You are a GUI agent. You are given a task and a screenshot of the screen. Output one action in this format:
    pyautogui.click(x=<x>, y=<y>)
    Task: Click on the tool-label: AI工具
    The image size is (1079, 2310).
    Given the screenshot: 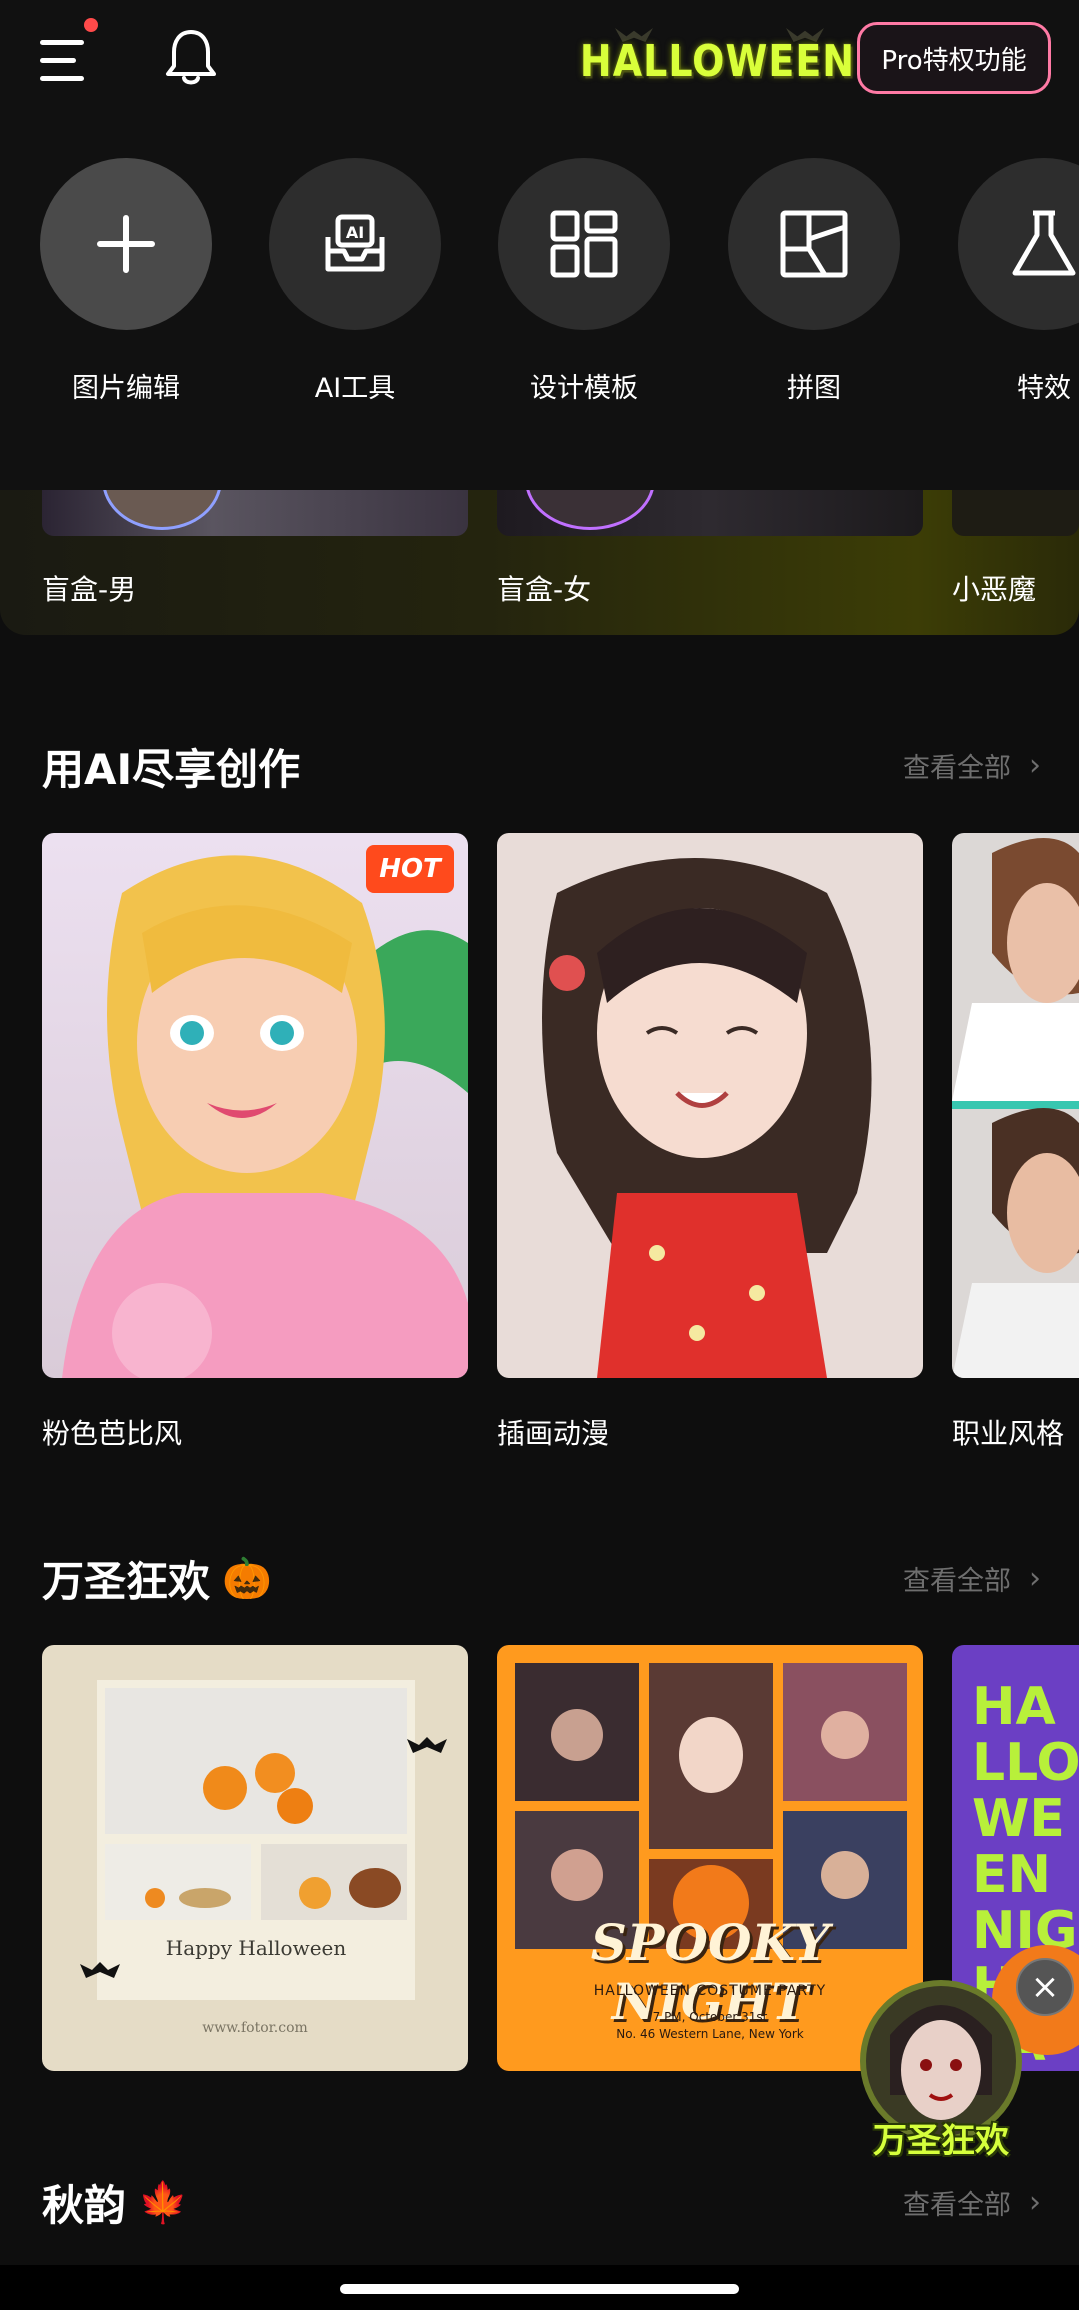 What is the action you would take?
    pyautogui.click(x=355, y=388)
    